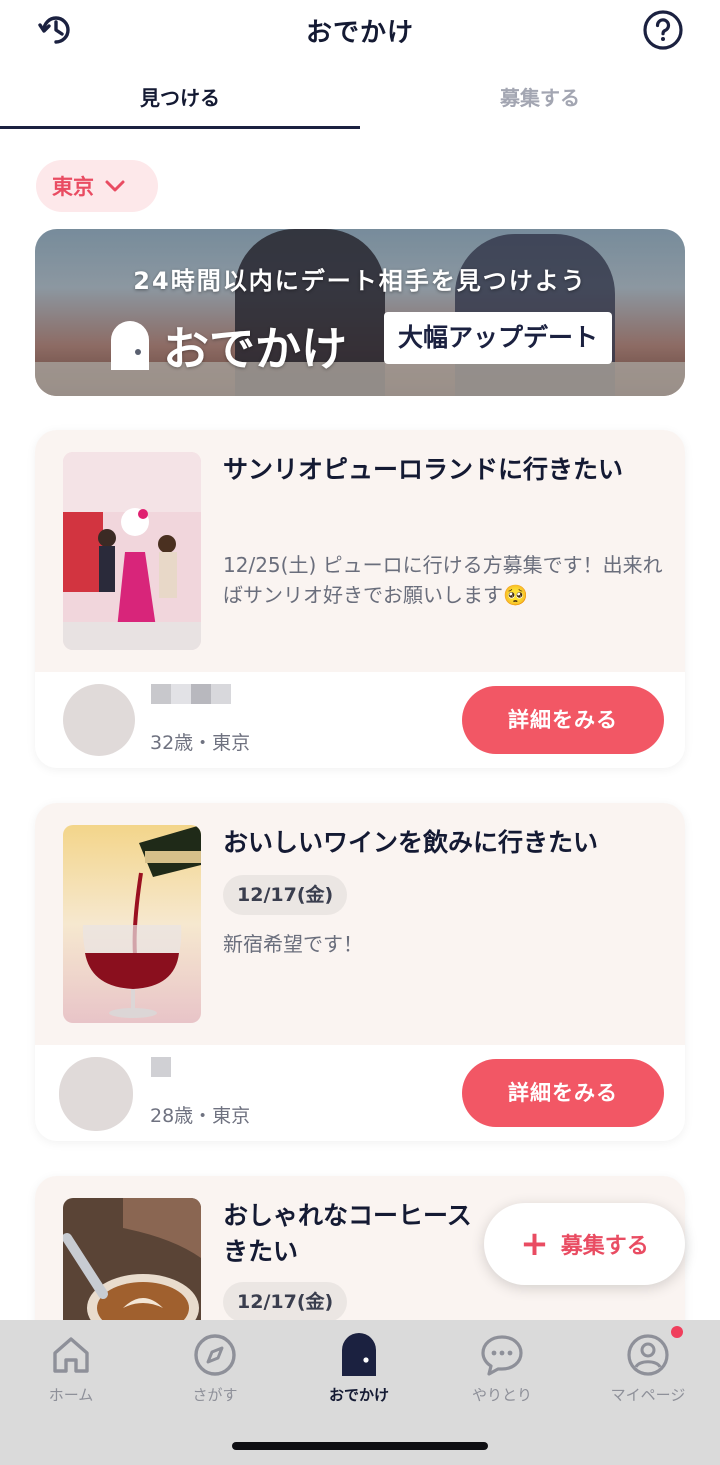 The image size is (720, 1465). What do you see at coordinates (71, 1395) in the screenshot?
I see `nav-label: ホーム` at bounding box center [71, 1395].